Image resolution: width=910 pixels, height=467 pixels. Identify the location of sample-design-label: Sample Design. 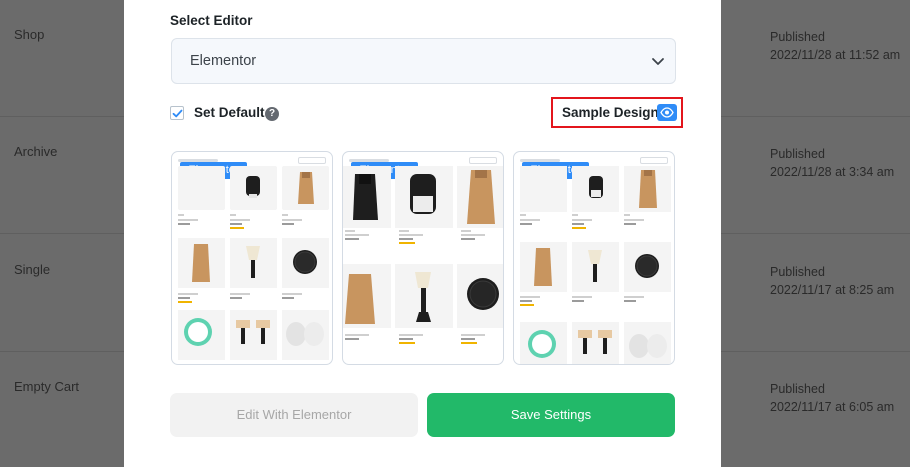
(610, 112).